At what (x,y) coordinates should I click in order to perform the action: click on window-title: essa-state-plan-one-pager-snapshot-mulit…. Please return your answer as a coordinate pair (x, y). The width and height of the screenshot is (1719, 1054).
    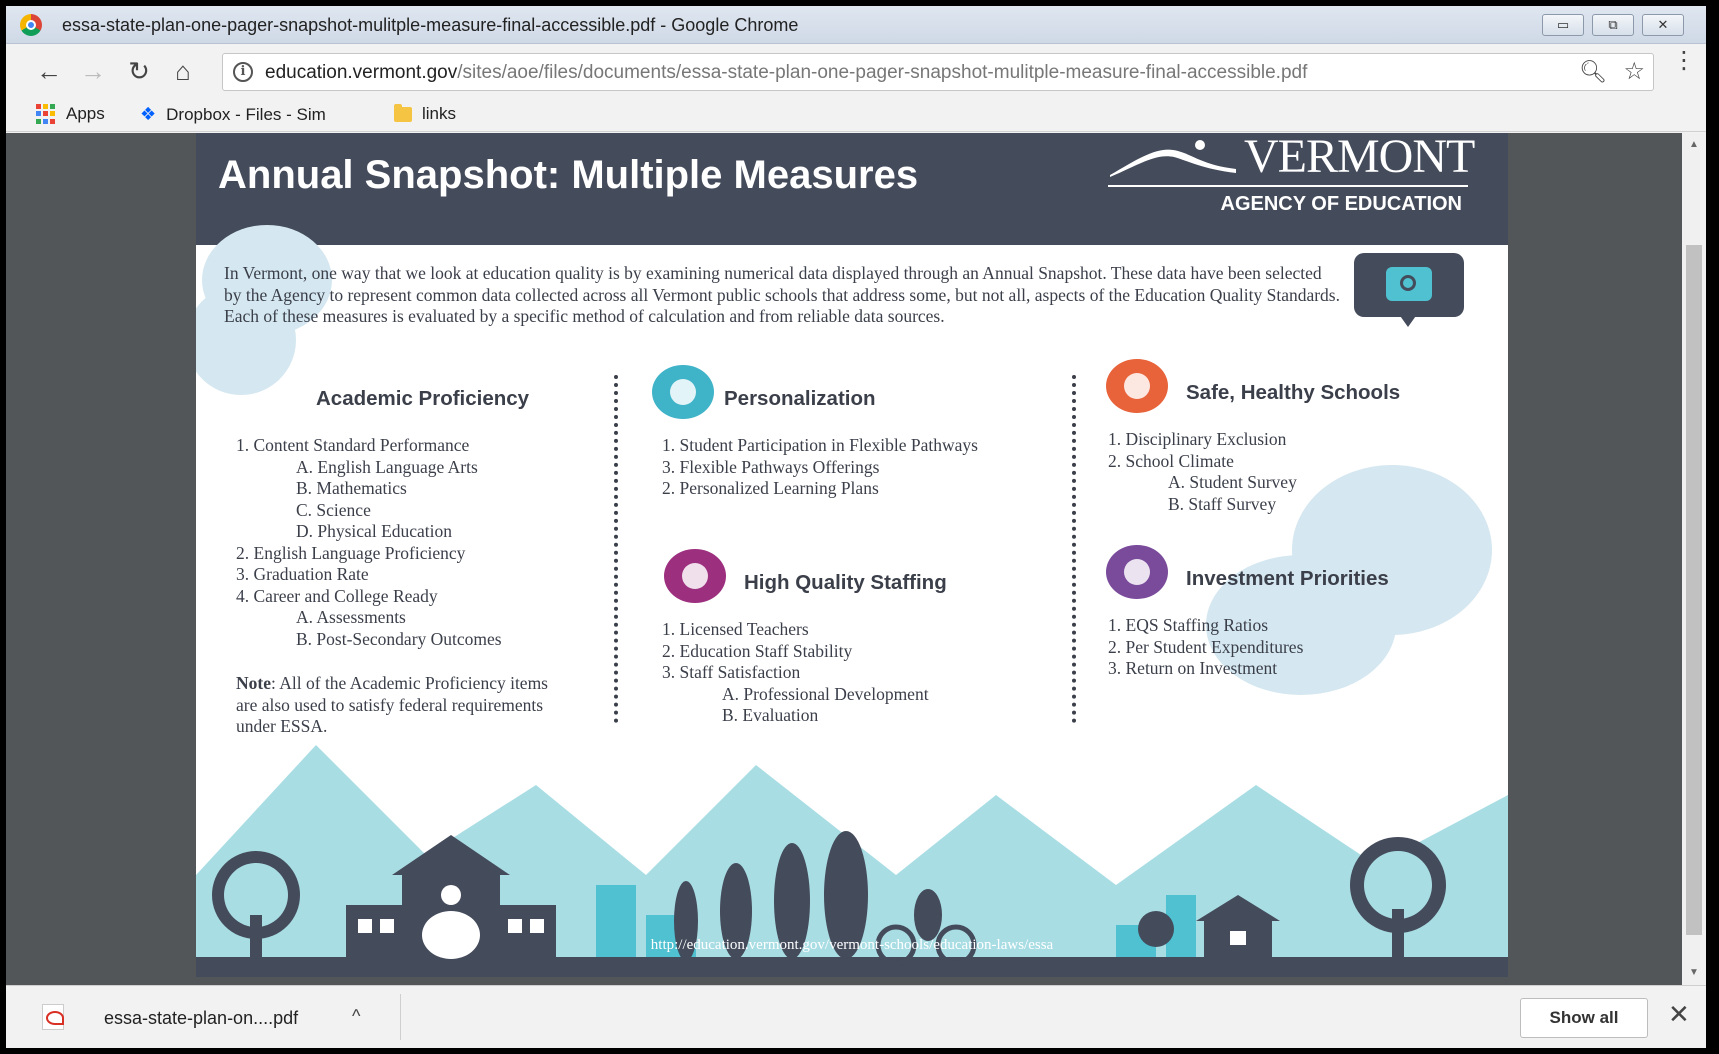
    Looking at the image, I should click on (430, 25).